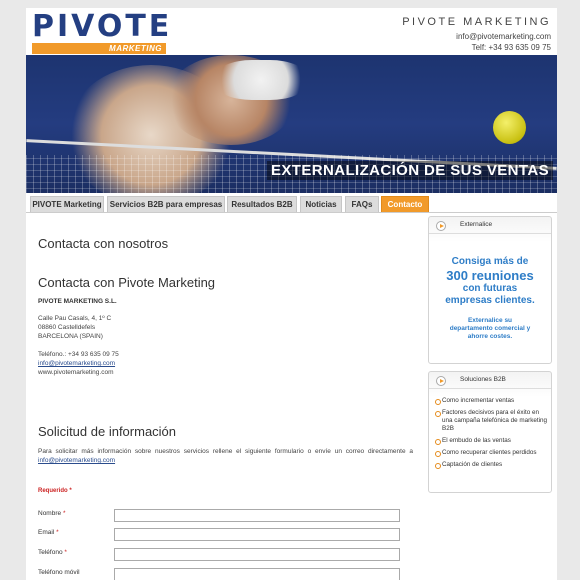  Describe the element at coordinates (405, 204) in the screenshot. I see `tab-contacto: Contacto` at that location.